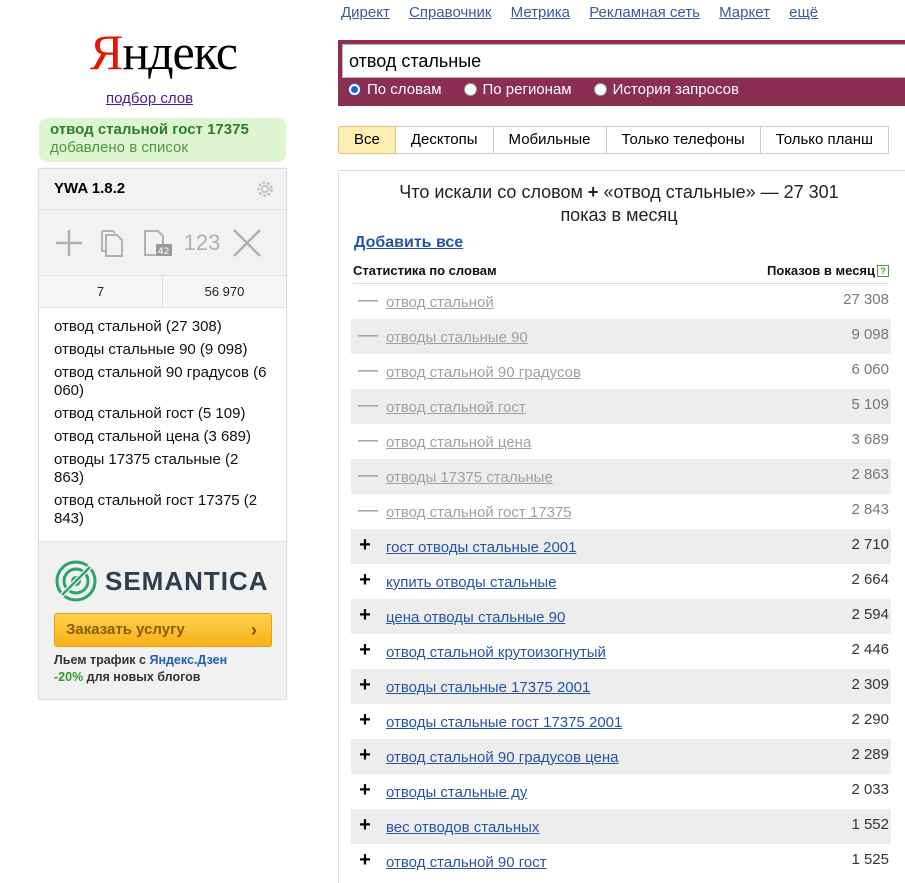 The width and height of the screenshot is (905, 883). I want to click on shows-count: 2 710, so click(870, 544).